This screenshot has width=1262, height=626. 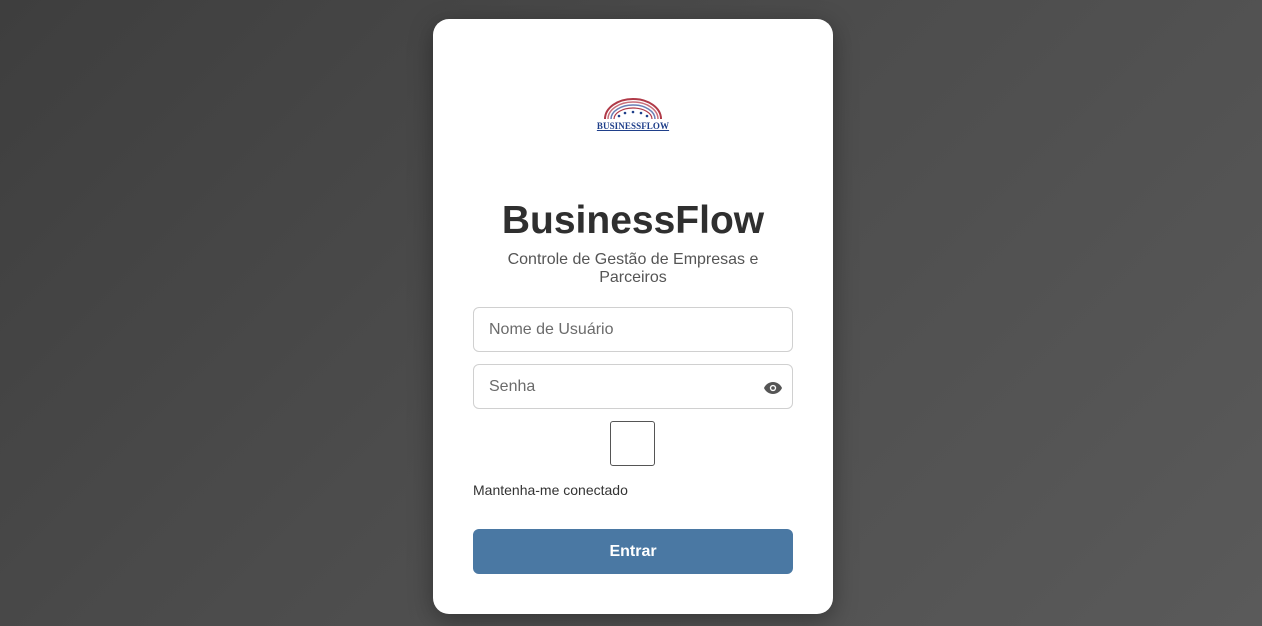 What do you see at coordinates (633, 551) in the screenshot?
I see `login-button: Entrar` at bounding box center [633, 551].